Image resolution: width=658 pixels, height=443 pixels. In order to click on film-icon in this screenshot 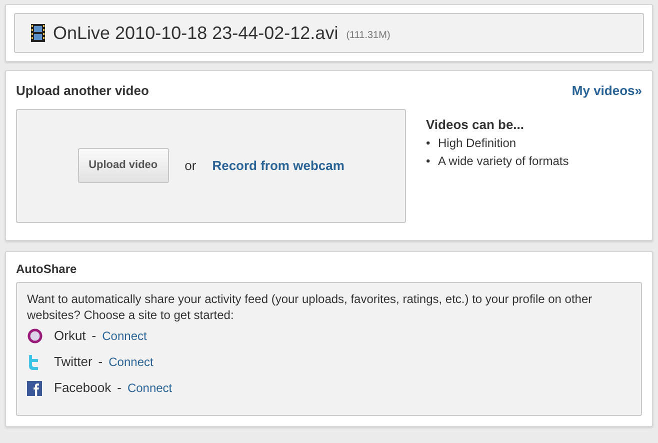, I will do `click(38, 33)`.